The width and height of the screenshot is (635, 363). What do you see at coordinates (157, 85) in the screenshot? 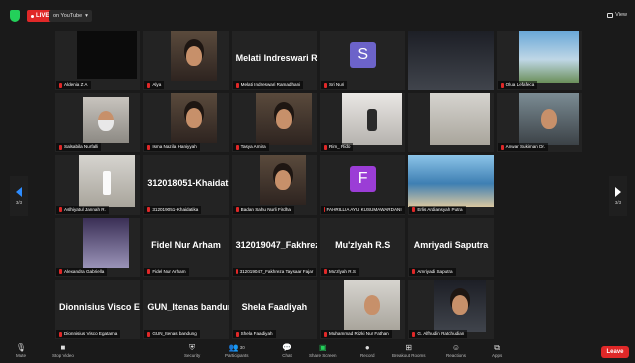
I see `participant-name: Alya` at bounding box center [157, 85].